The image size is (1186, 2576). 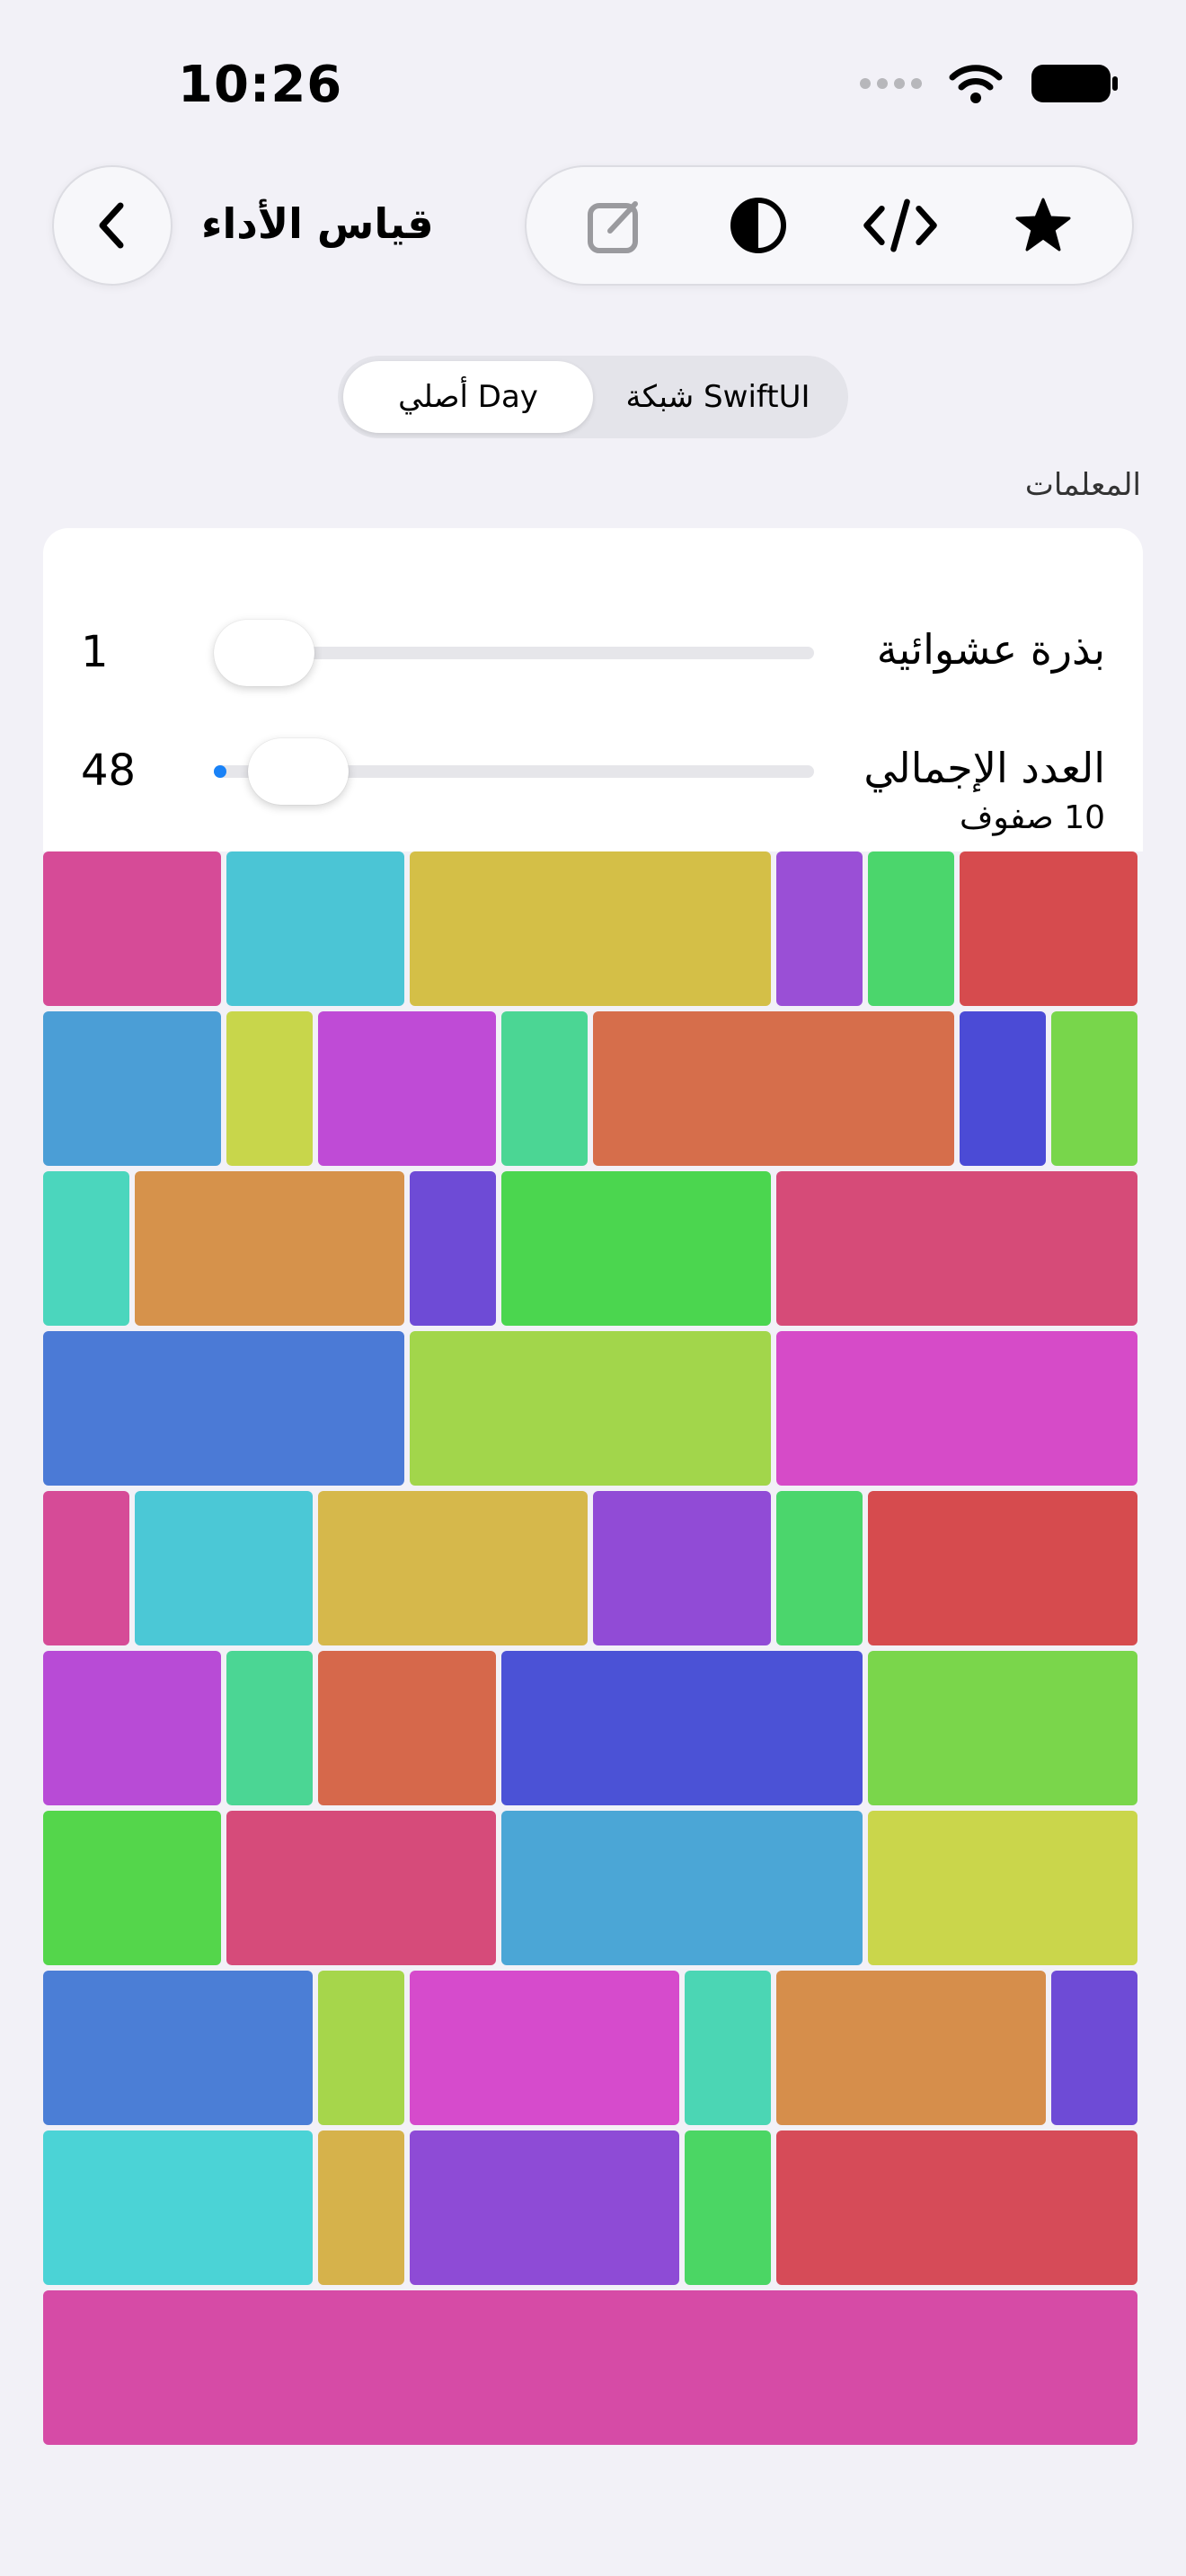 What do you see at coordinates (718, 397) in the screenshot?
I see `segment-swiftui-grid: شبكة SwiftUI` at bounding box center [718, 397].